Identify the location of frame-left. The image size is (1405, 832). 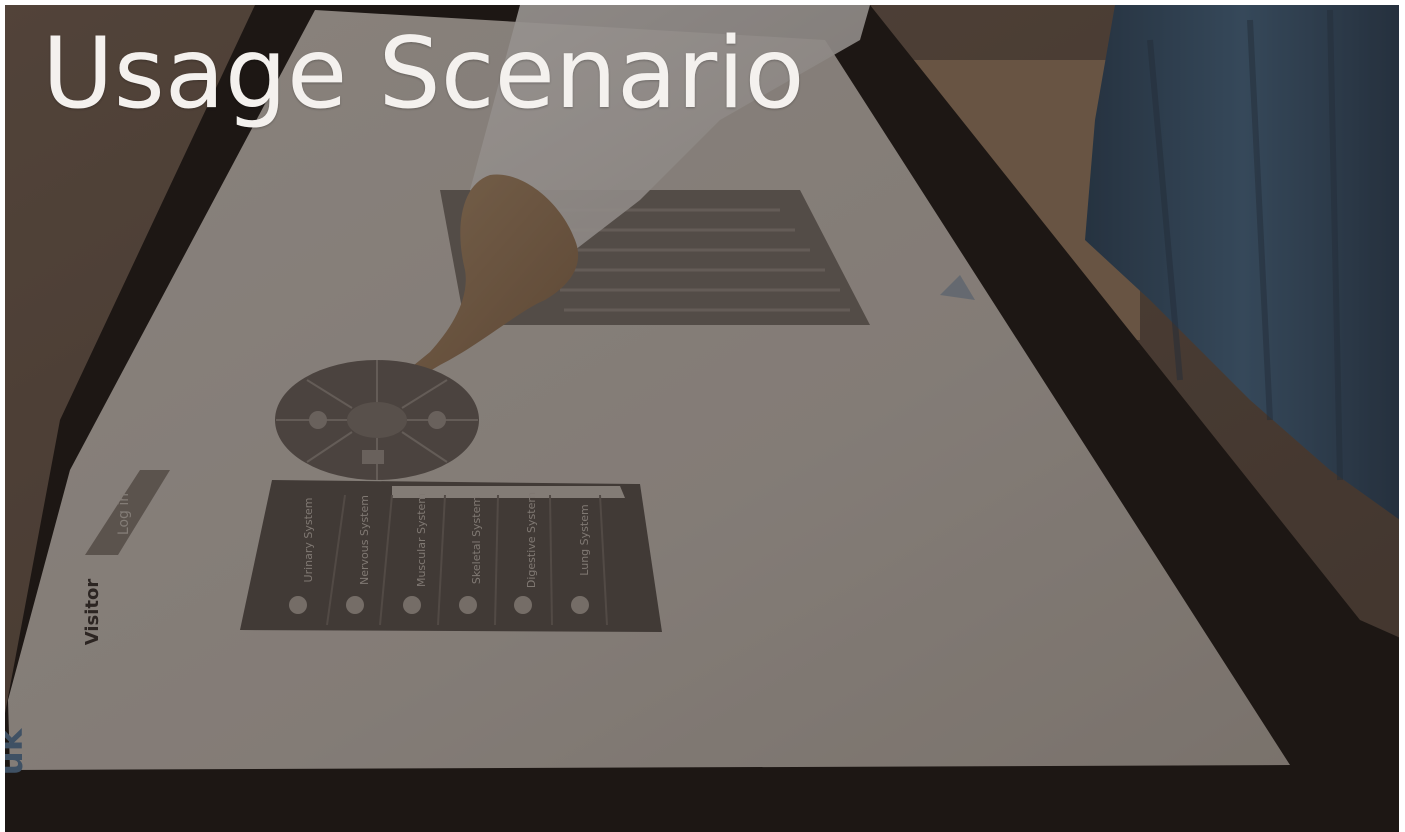
(2, 416).